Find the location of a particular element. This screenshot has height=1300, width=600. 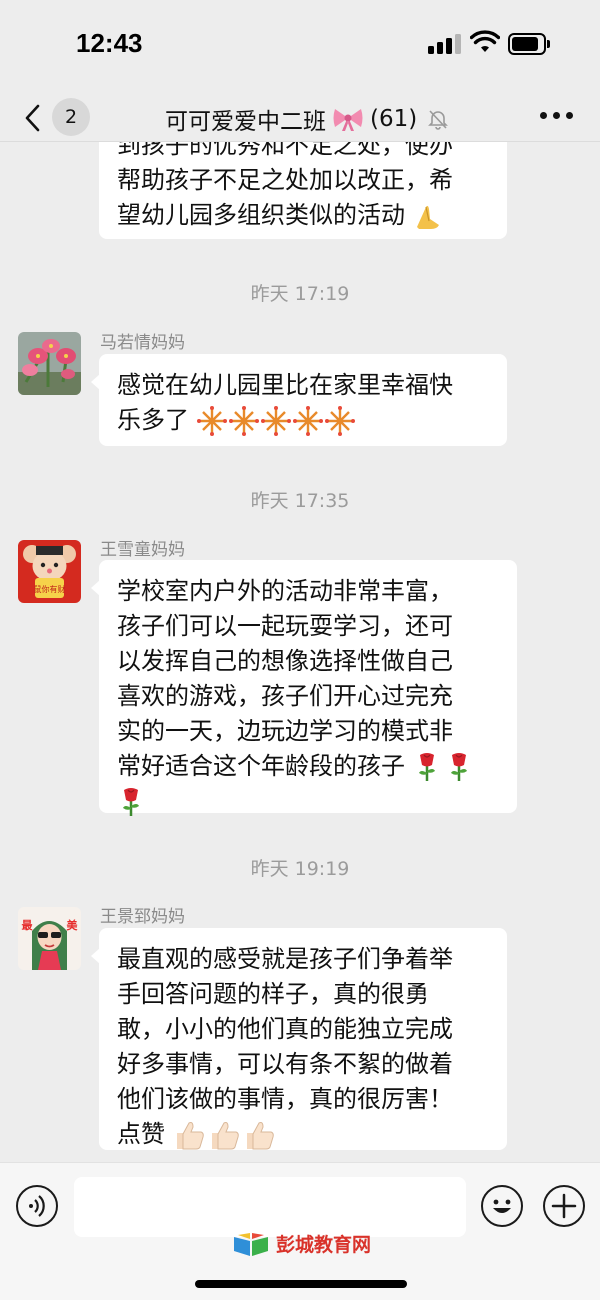

plus-icon is located at coordinates (564, 1206).